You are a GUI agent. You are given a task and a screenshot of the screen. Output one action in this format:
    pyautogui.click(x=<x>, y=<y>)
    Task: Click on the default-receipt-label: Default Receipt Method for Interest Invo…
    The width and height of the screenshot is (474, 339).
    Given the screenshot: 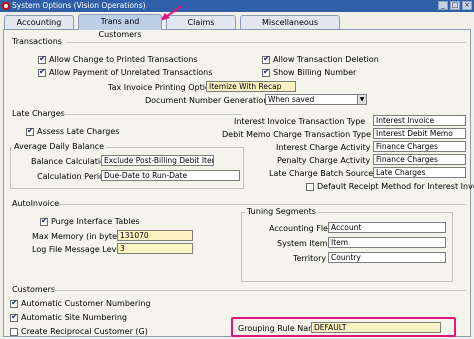 What is the action you would take?
    pyautogui.click(x=395, y=186)
    